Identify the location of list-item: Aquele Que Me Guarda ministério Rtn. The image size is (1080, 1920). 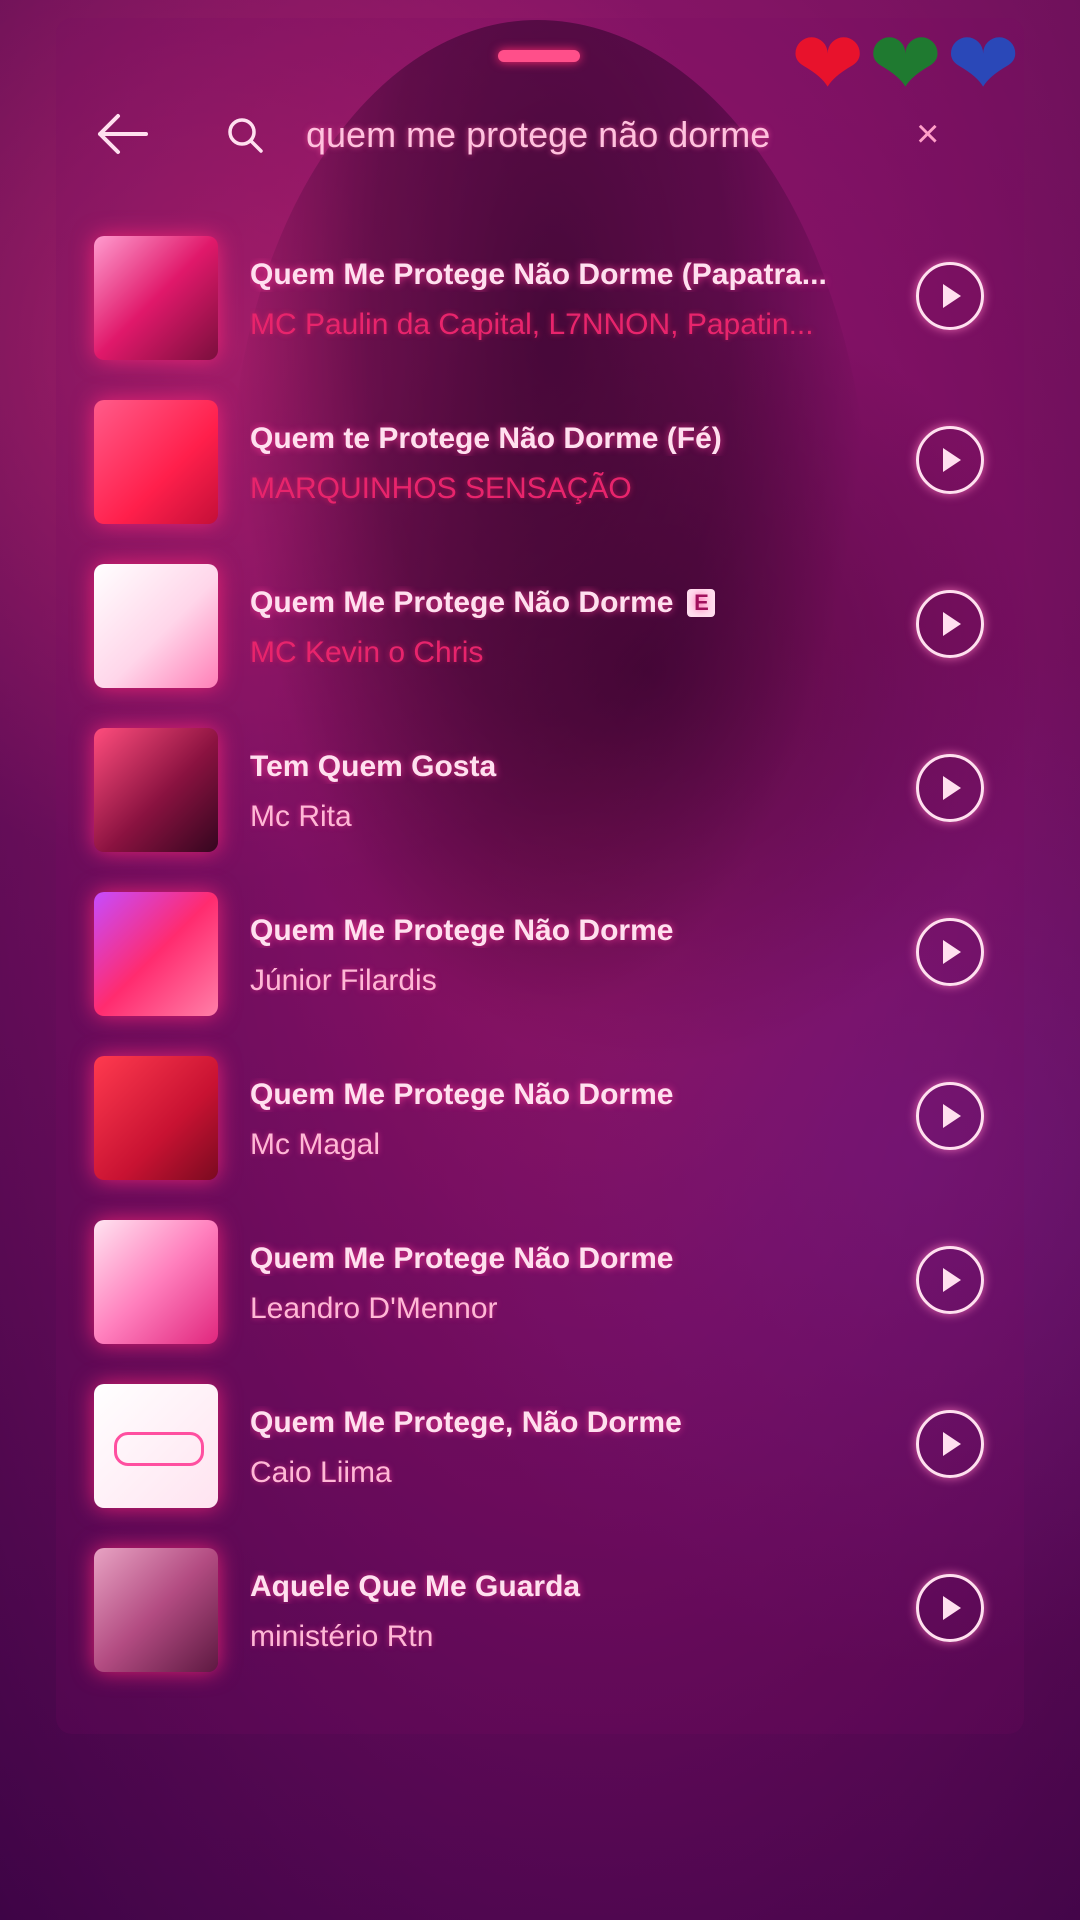
(540, 1613).